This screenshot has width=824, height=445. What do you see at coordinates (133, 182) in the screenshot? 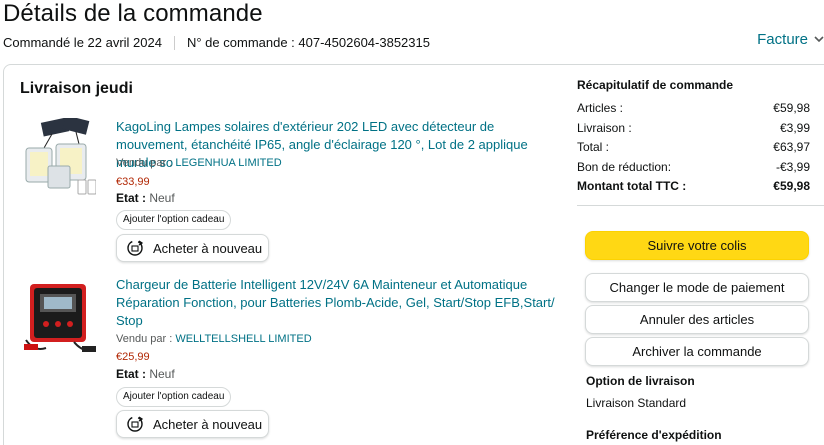
I see `item-price: €33,99` at bounding box center [133, 182].